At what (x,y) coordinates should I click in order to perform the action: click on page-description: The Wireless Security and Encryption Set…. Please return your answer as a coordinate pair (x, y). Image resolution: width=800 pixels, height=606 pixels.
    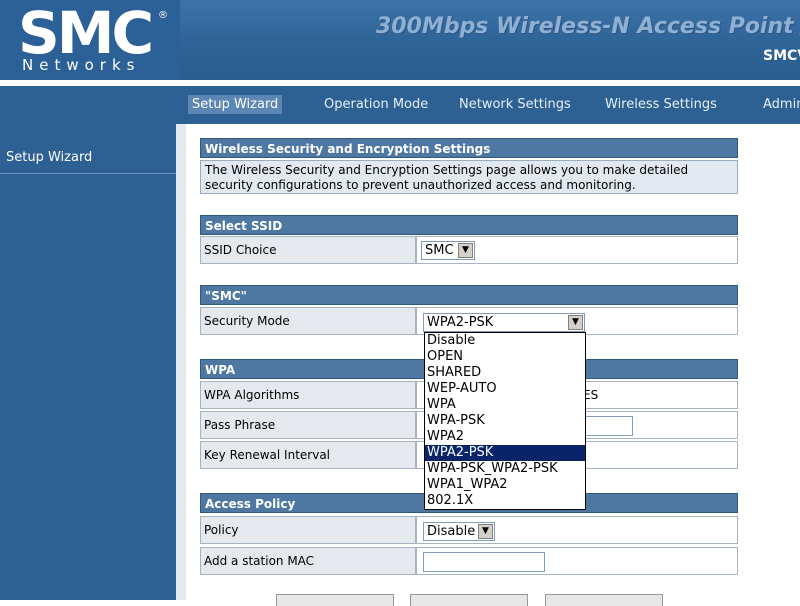
    Looking at the image, I should click on (469, 177).